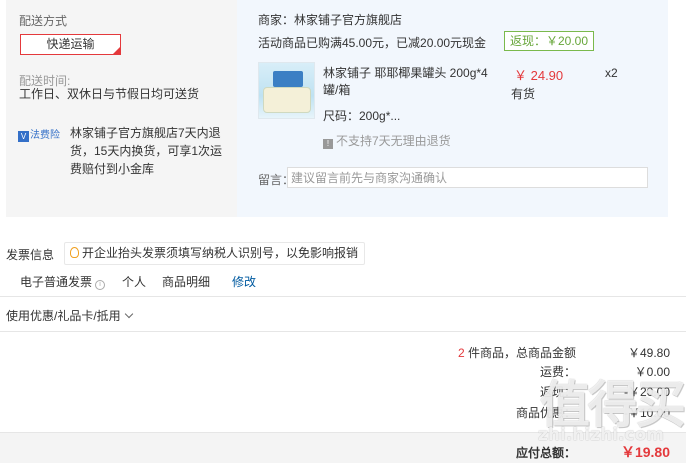  Describe the element at coordinates (63, 281) in the screenshot. I see `invoice-type: 电子普通发票 i` at that location.